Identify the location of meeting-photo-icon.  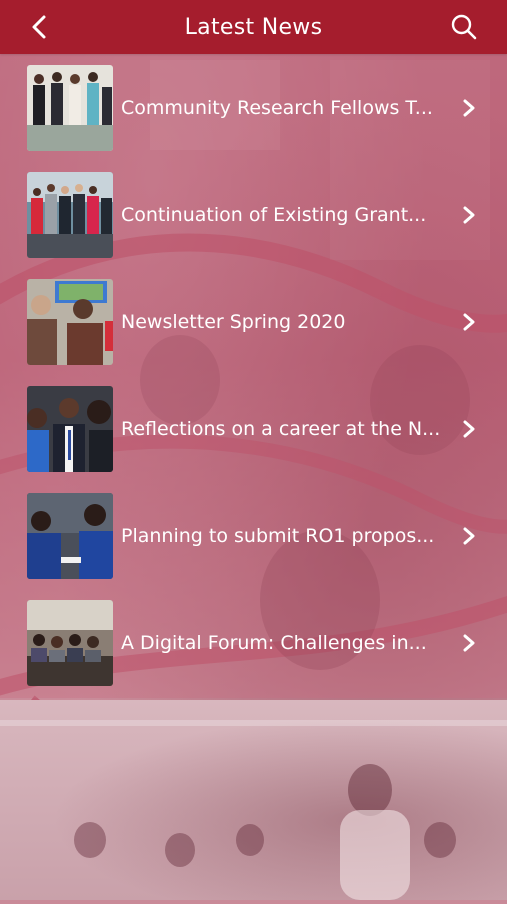
(70, 322).